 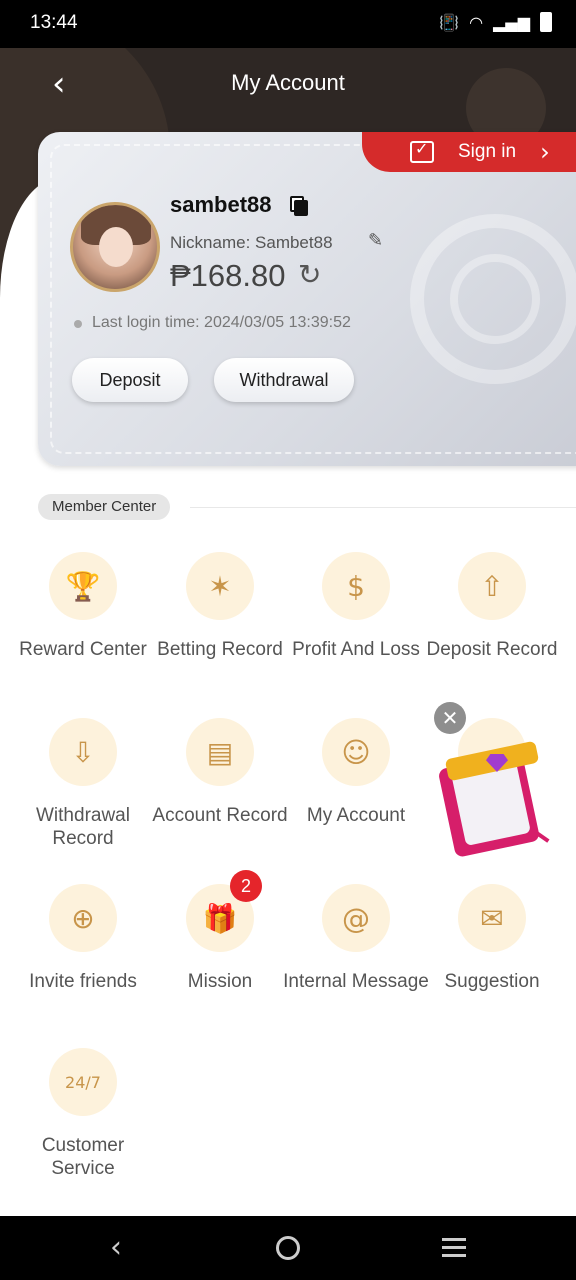 What do you see at coordinates (546, 22) in the screenshot?
I see `battery-icon` at bounding box center [546, 22].